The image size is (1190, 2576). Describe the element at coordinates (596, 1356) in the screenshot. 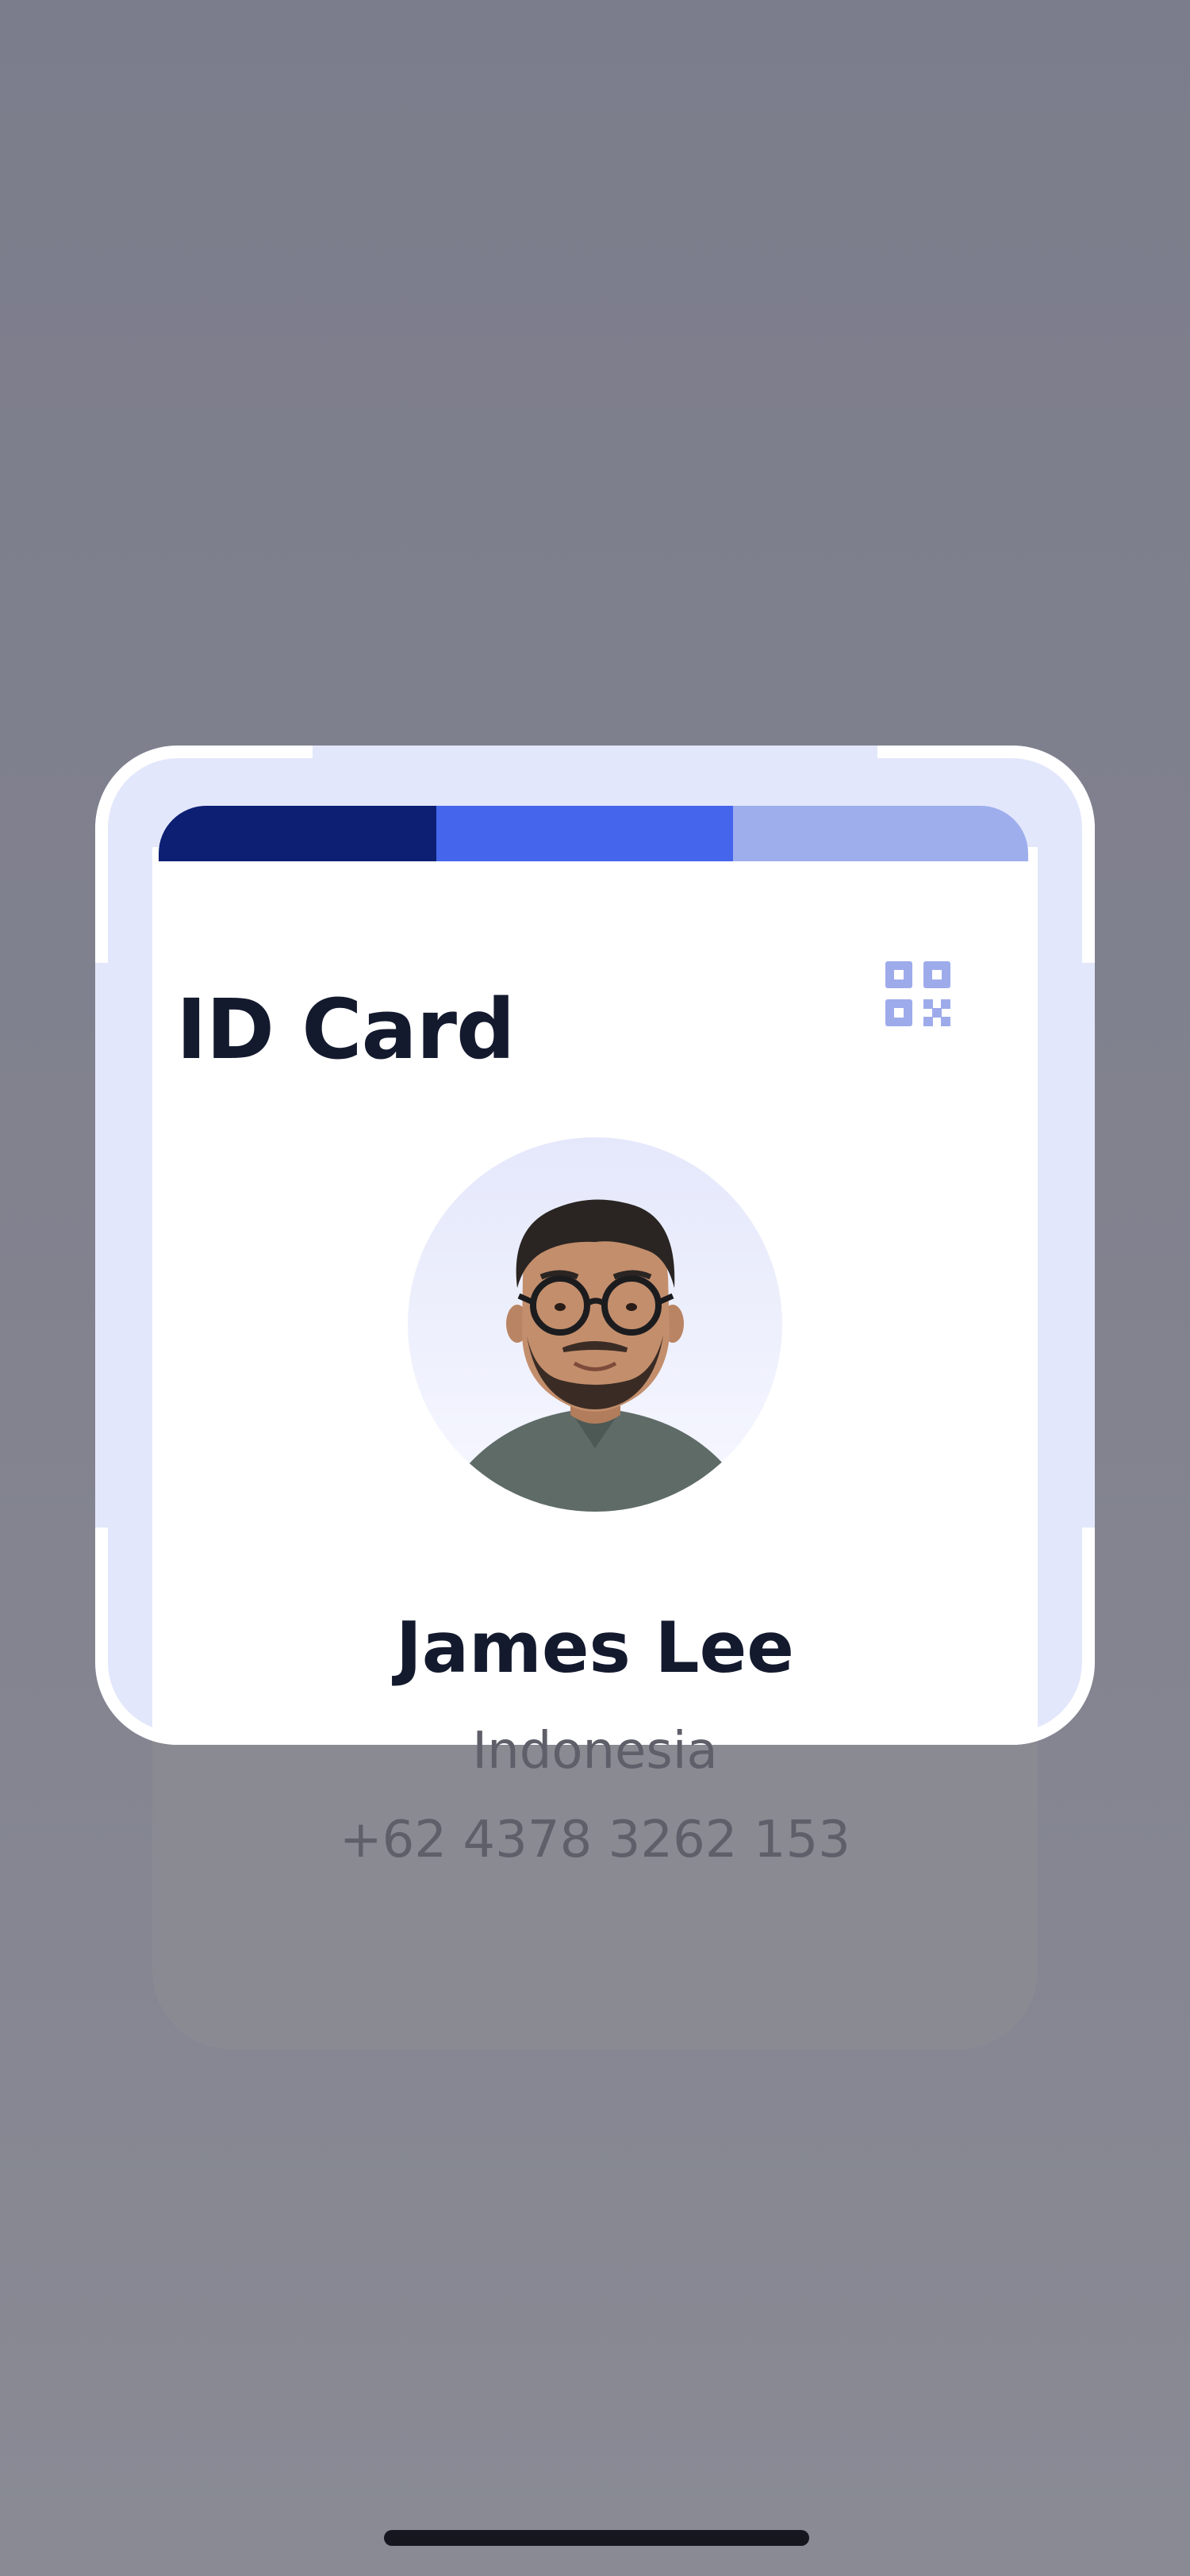

I see `person-illustration` at that location.